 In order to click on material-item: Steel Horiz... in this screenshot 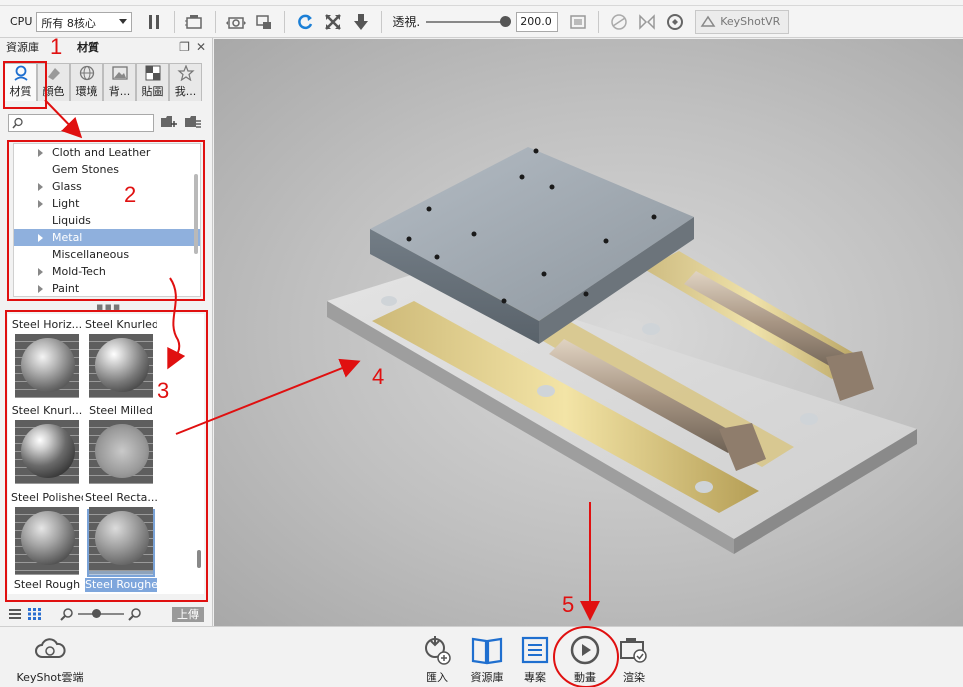, I will do `click(47, 359)`.